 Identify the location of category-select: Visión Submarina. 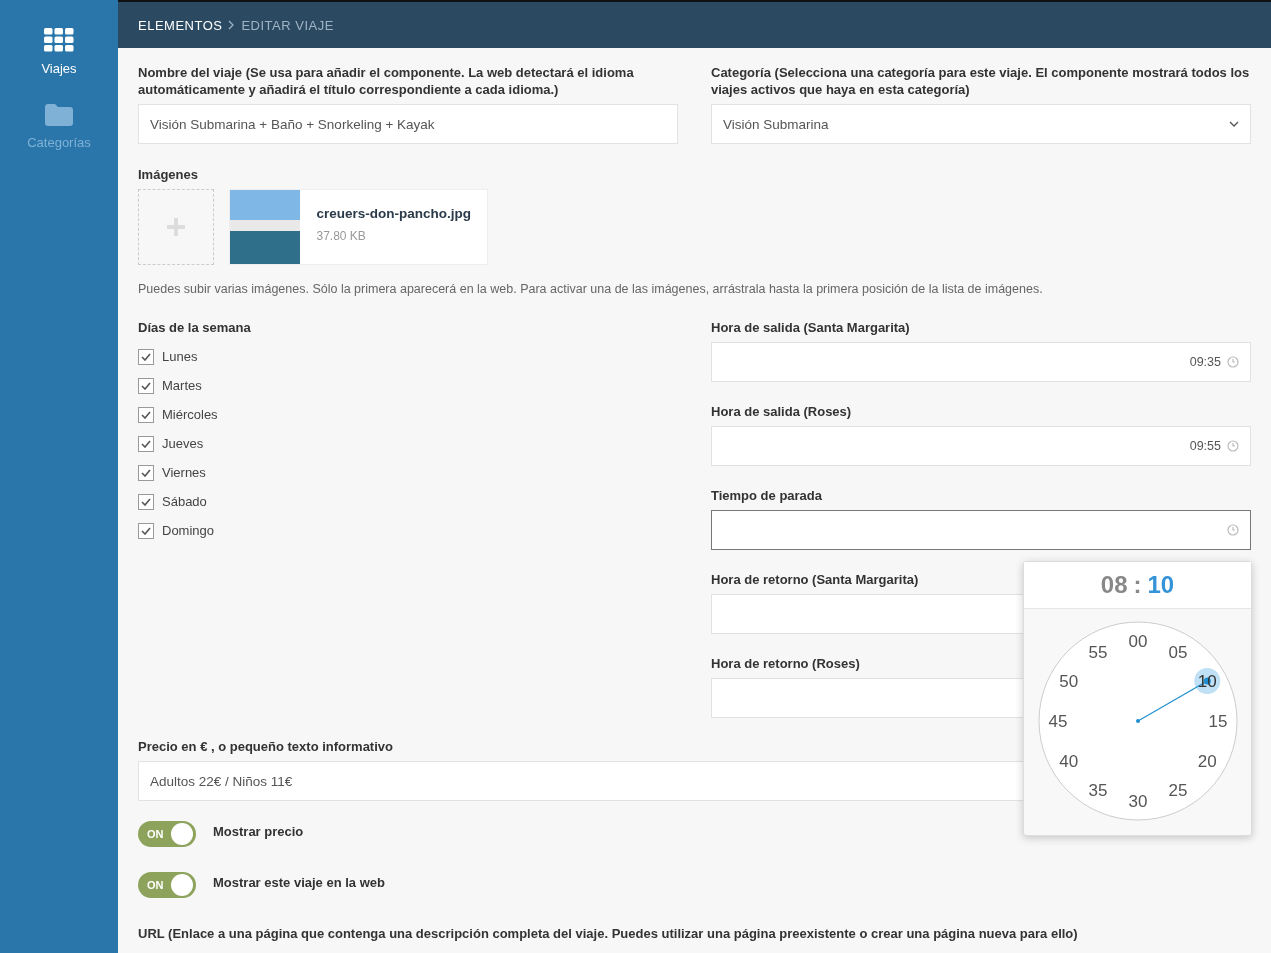
(981, 124).